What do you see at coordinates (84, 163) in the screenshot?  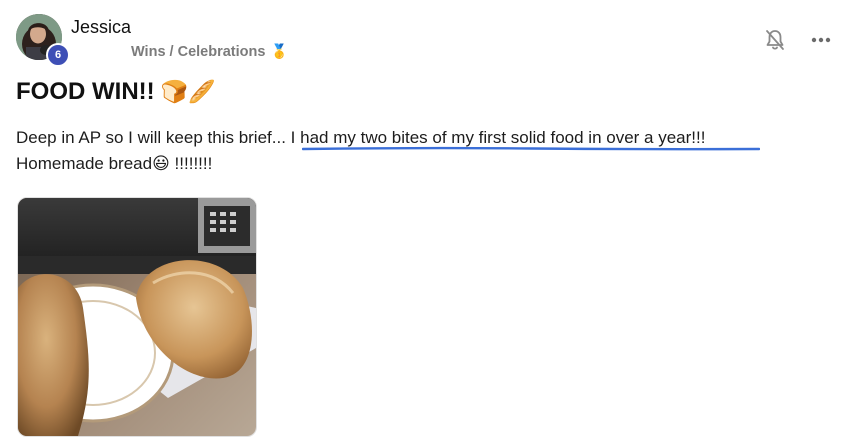 I see `body-line2: Homemade bread` at bounding box center [84, 163].